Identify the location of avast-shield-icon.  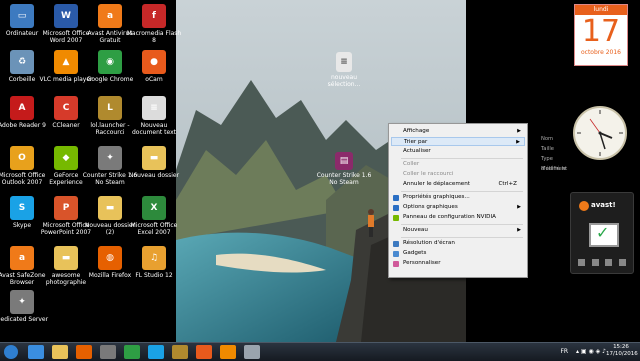
(595, 262).